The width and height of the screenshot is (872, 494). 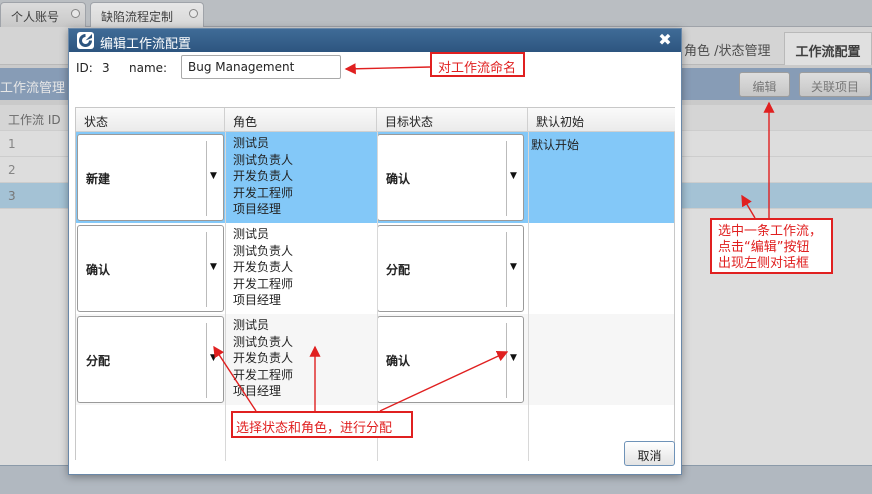 What do you see at coordinates (764, 263) in the screenshot?
I see `annotation-line: 出现左侧对话框` at bounding box center [764, 263].